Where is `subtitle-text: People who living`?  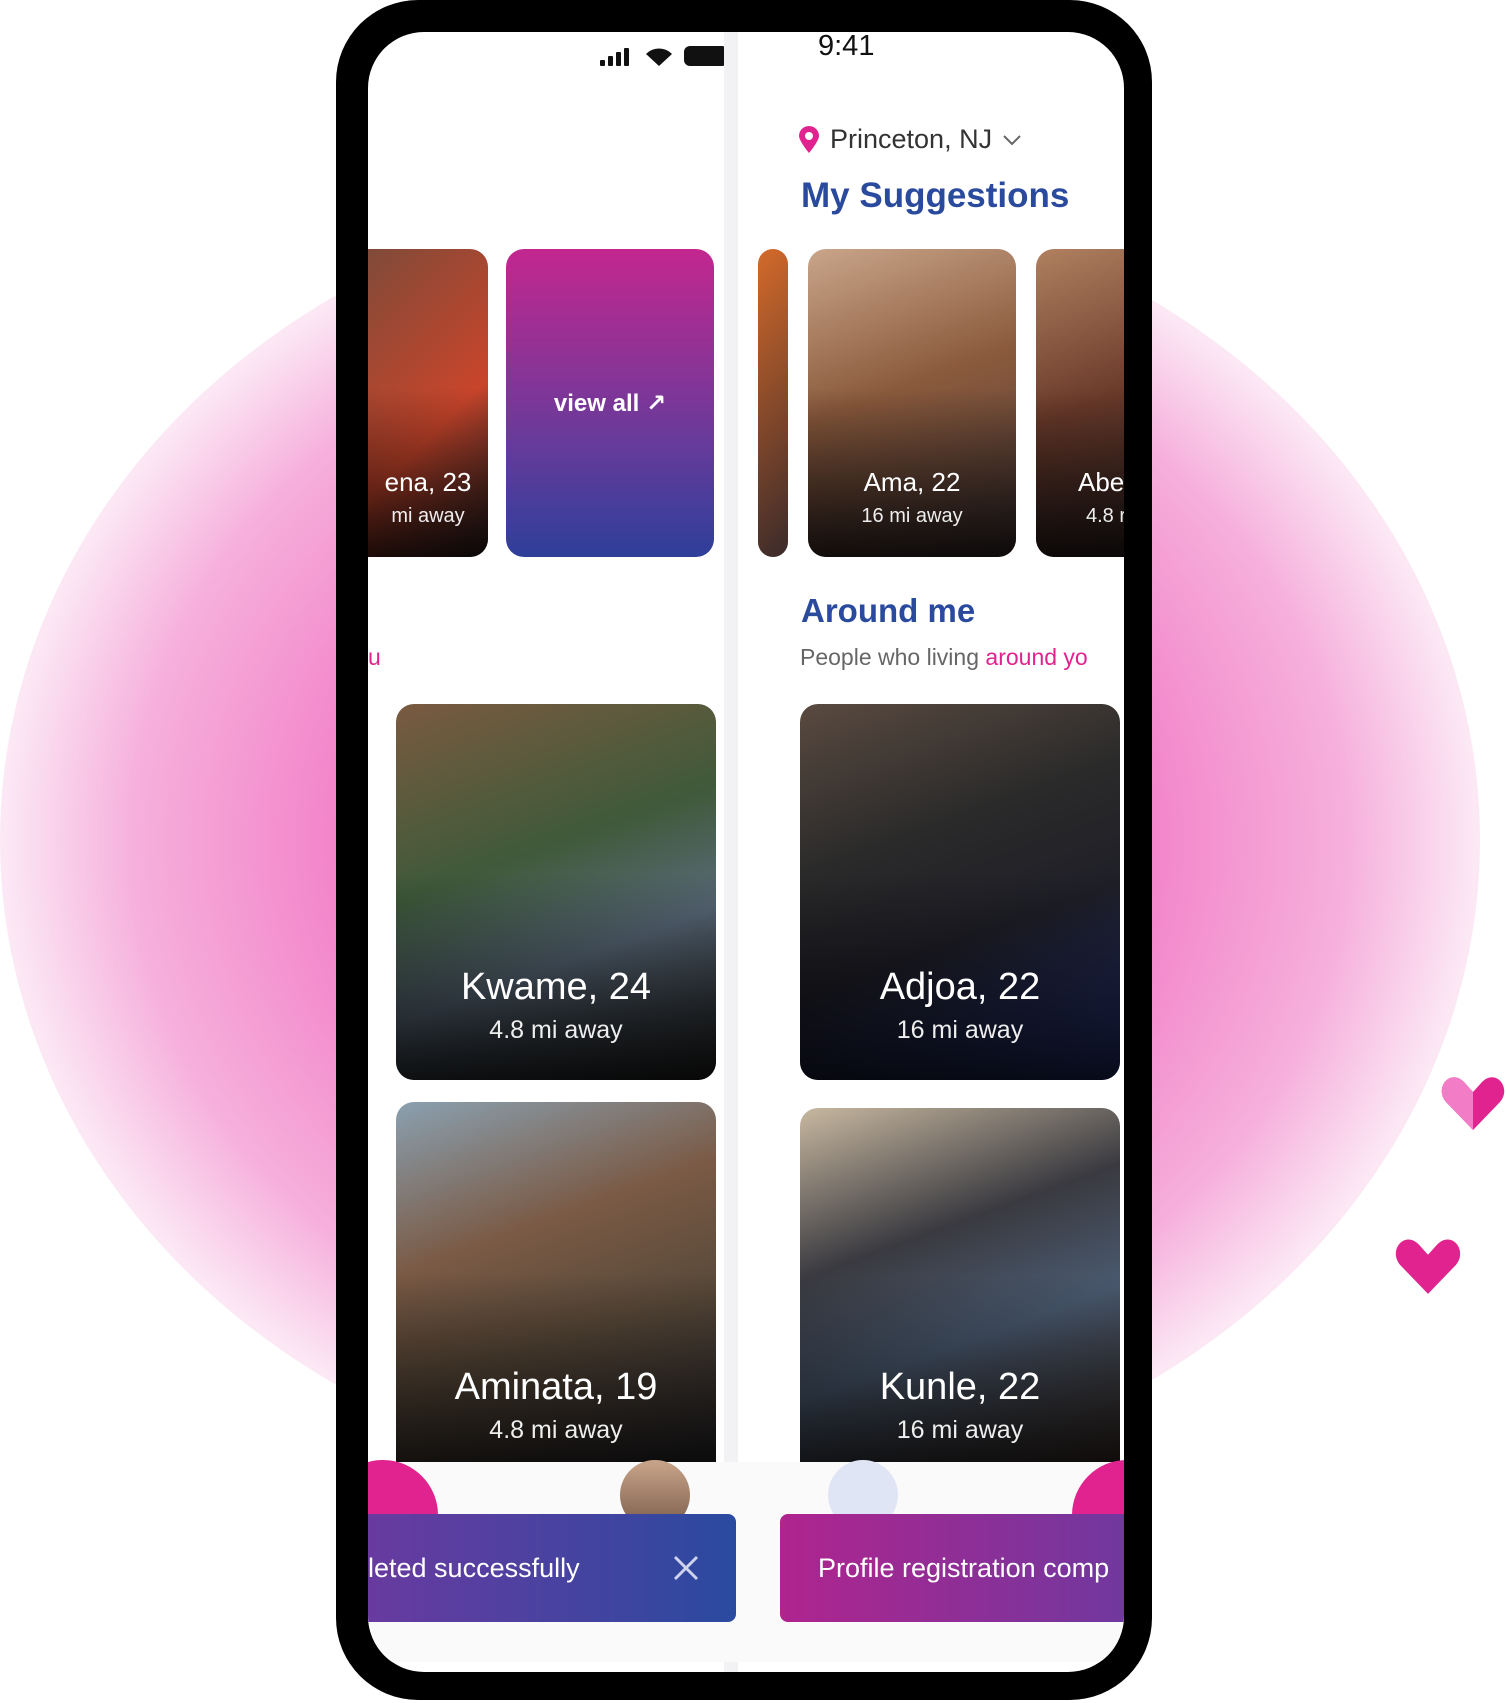
subtitle-text: People who living is located at coordinates (893, 657).